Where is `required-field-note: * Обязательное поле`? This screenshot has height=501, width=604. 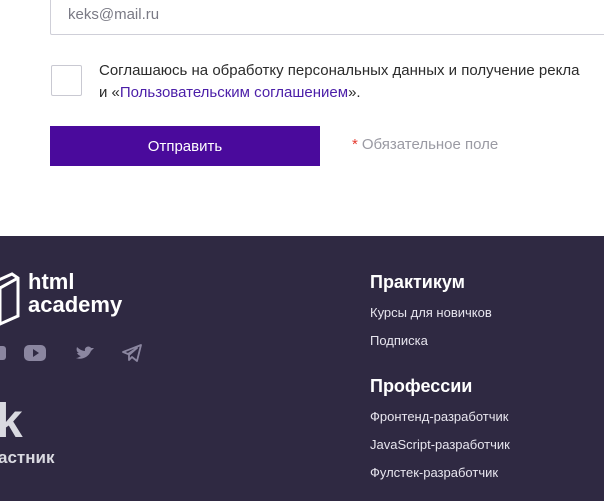 required-field-note: * Обязательное поле is located at coordinates (425, 144).